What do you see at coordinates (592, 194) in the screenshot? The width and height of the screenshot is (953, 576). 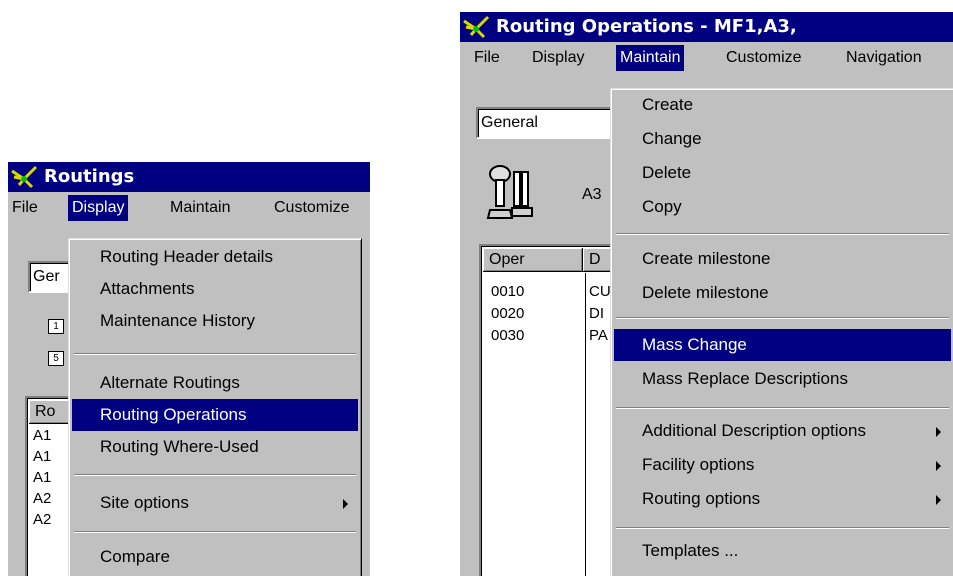 I see `routing-id-label: A3` at bounding box center [592, 194].